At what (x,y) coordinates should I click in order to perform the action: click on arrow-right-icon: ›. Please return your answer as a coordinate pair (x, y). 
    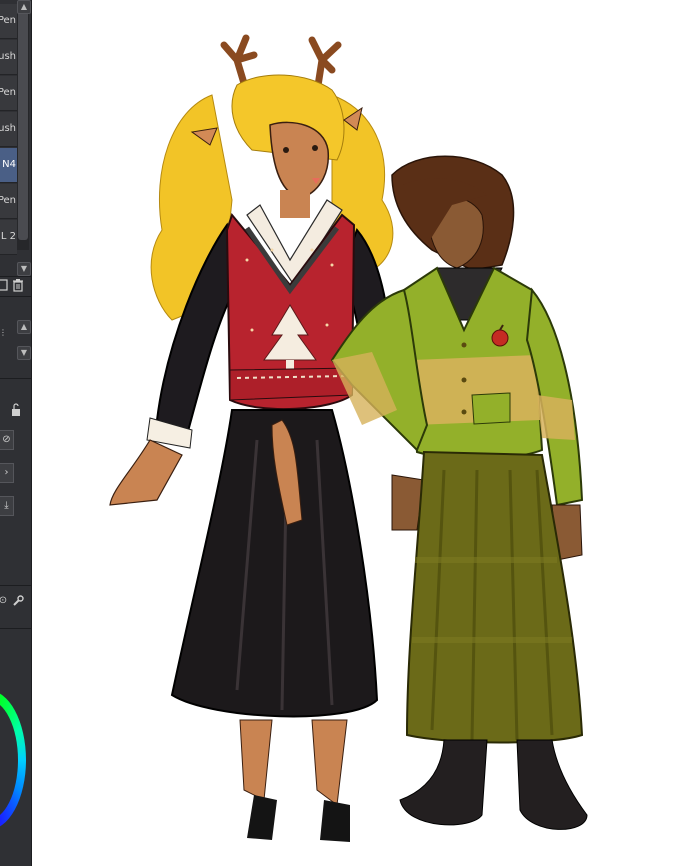
    Looking at the image, I should click on (7, 473).